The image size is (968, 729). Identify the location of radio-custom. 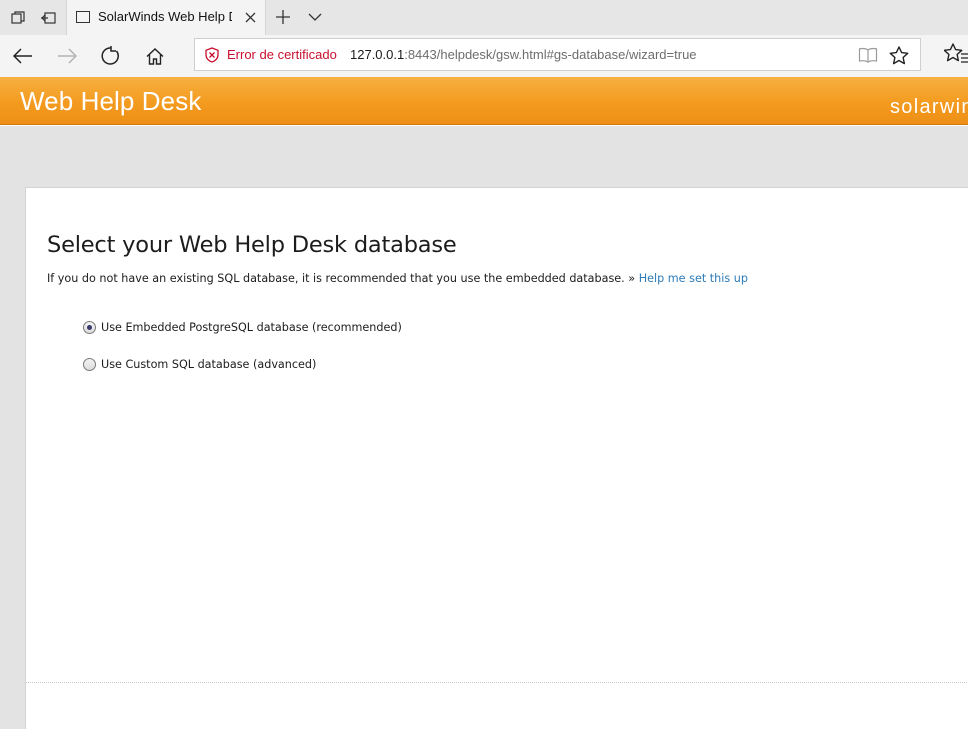
(89, 364).